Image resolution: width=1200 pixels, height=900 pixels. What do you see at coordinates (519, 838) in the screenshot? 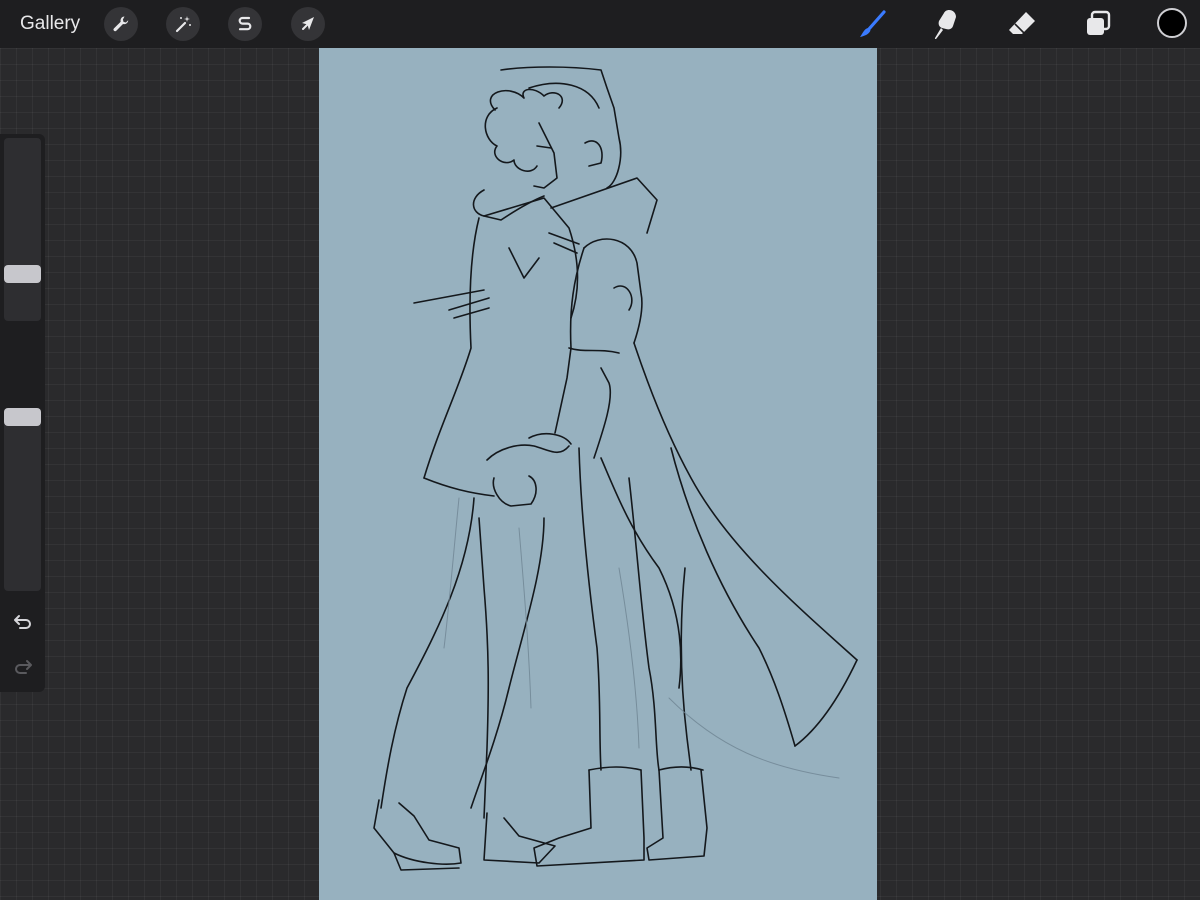
I see `middle-shoe` at bounding box center [519, 838].